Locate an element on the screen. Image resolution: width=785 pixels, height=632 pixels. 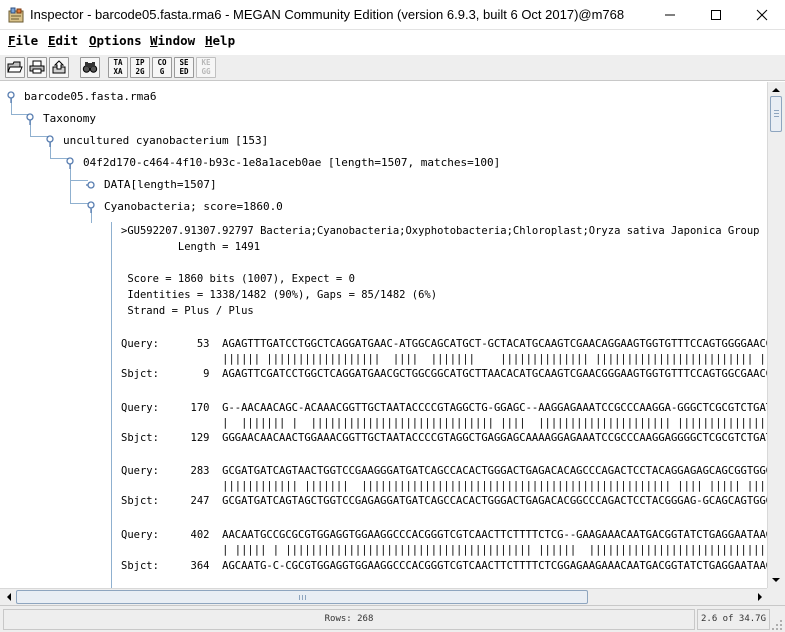
cog-button-label: CO G is located at coordinates (162, 67).